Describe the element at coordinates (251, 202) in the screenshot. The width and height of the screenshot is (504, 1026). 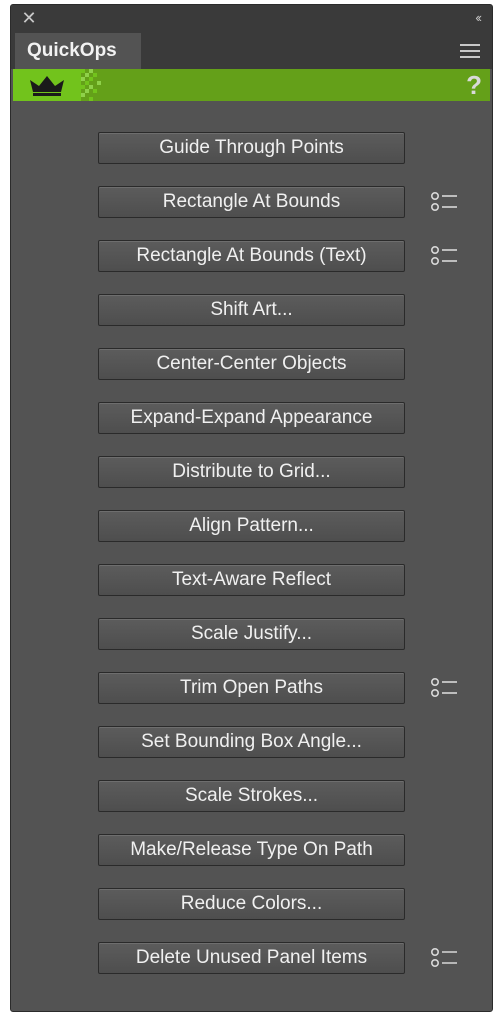
I see `op-button: Rectangle At Bounds` at that location.